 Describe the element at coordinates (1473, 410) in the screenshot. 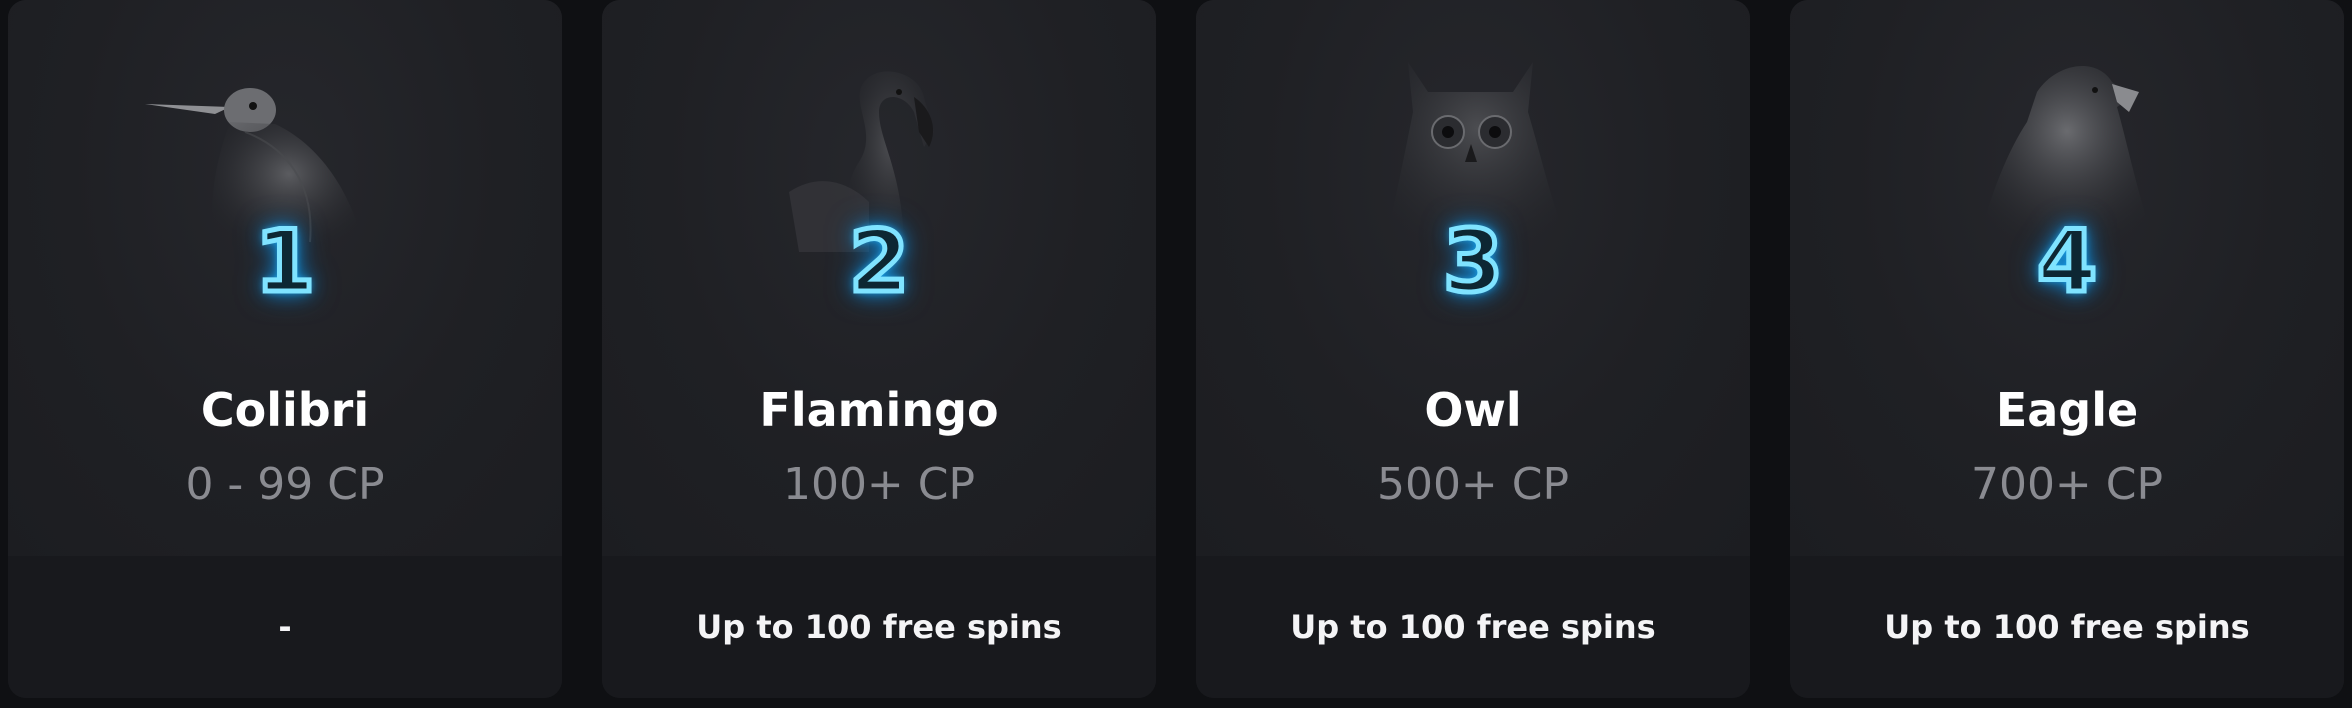

I see `level-name: Owl` at that location.